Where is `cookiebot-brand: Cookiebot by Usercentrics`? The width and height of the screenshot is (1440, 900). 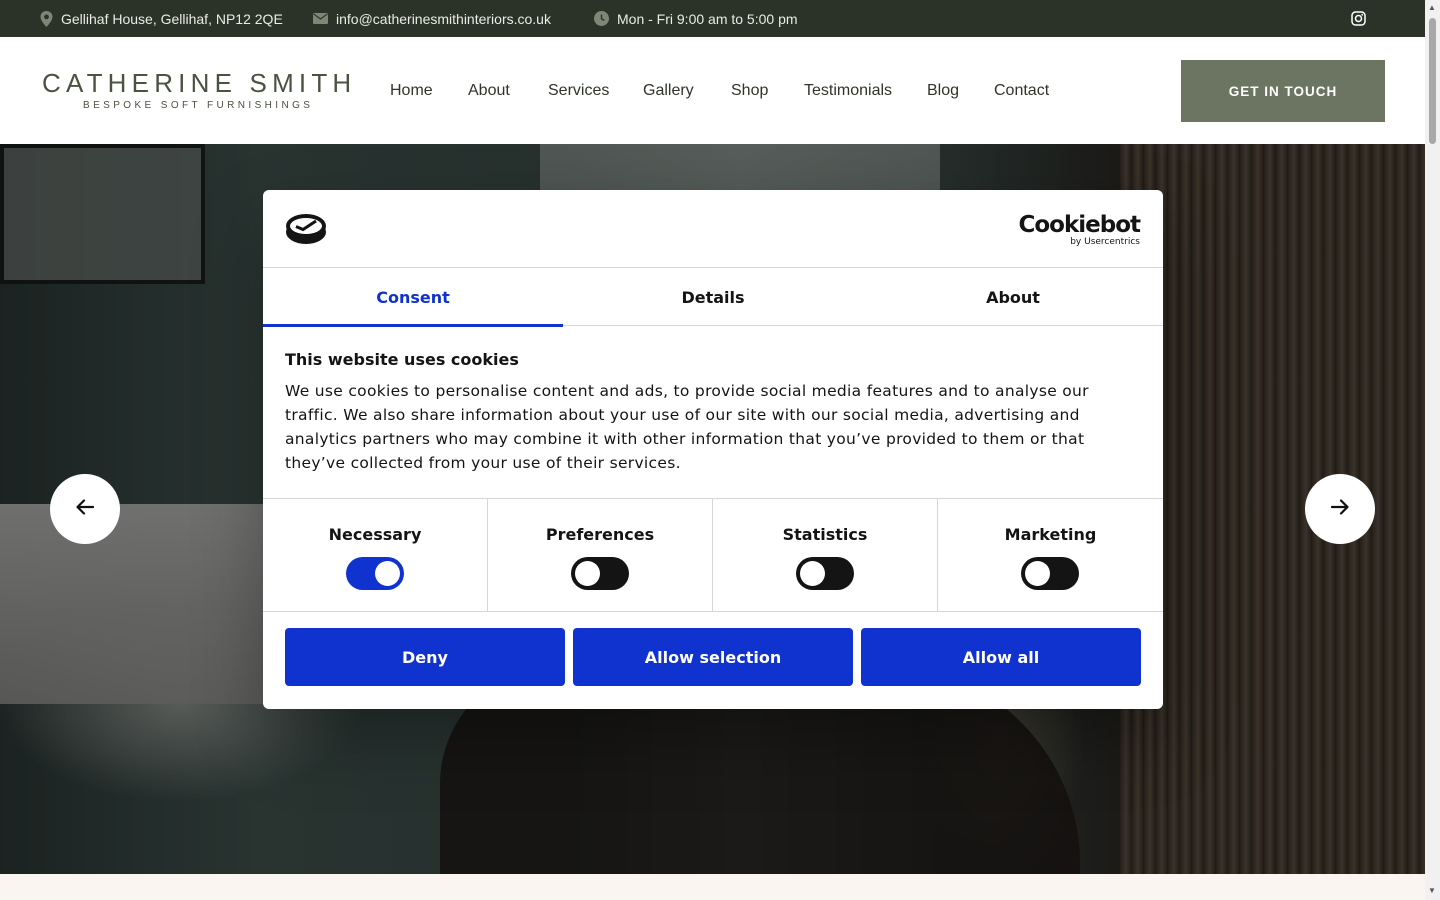
cookiebot-brand: Cookiebot by Usercentrics is located at coordinates (1079, 229).